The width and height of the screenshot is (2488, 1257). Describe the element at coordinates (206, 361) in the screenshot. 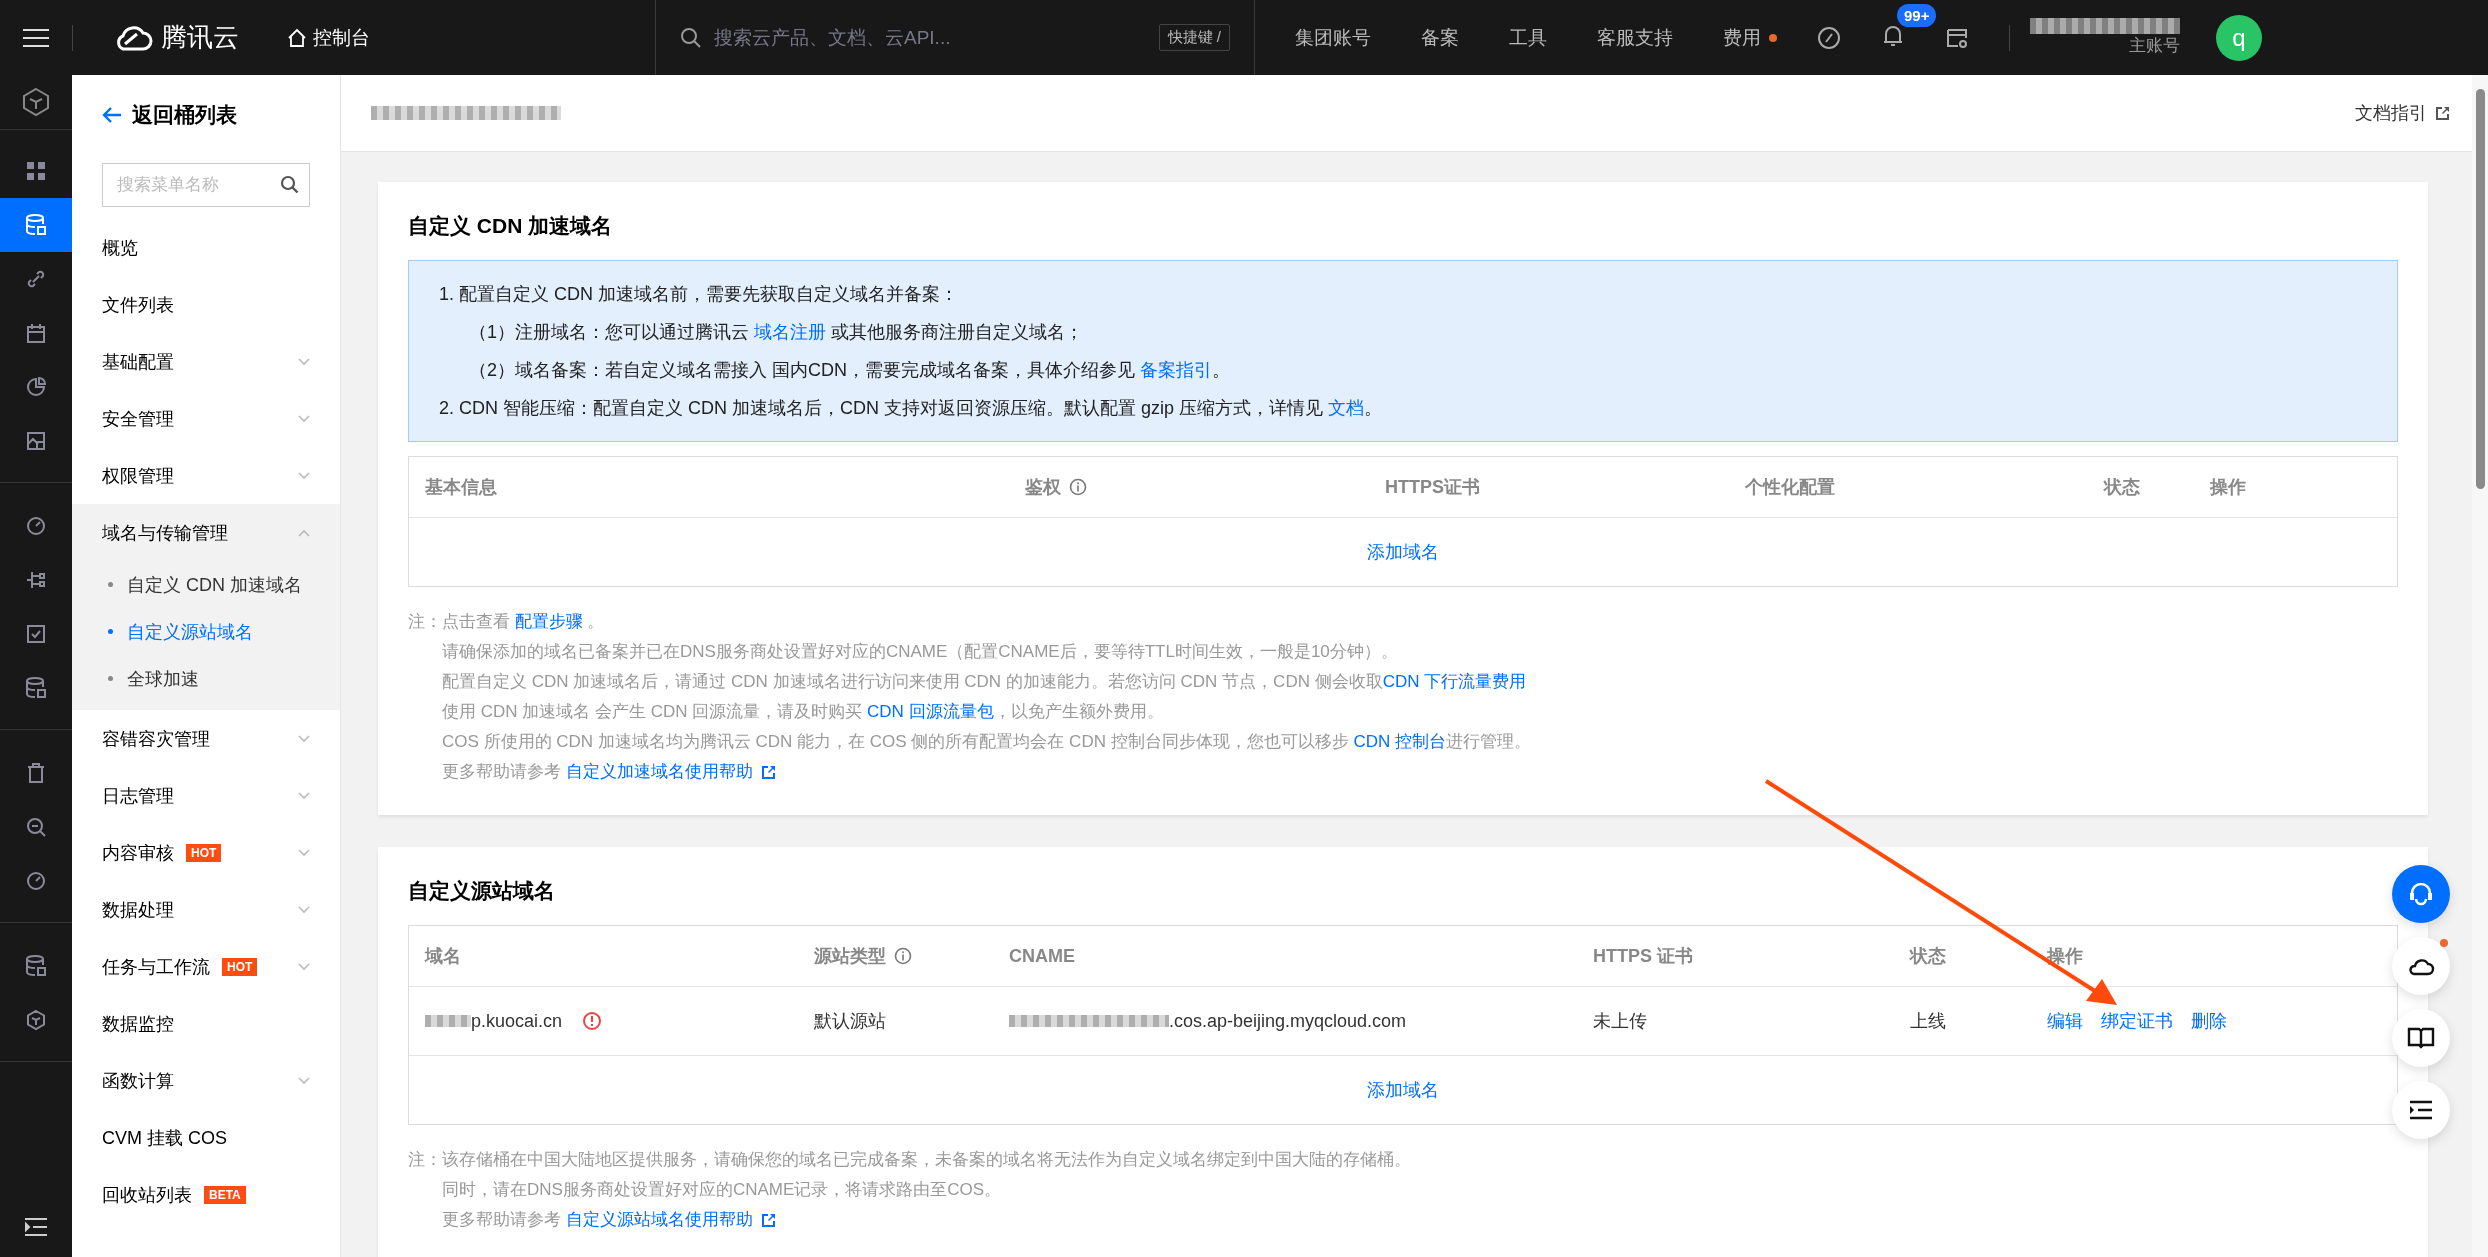

I see `sidebar-group: 基础配置` at that location.